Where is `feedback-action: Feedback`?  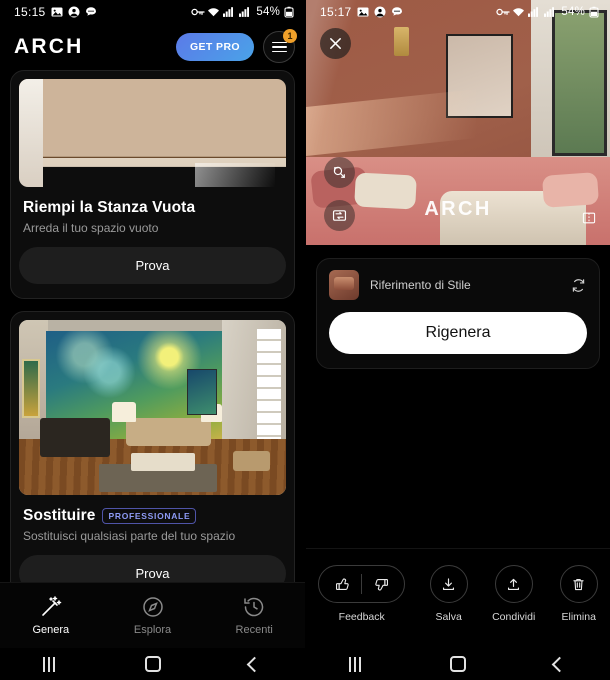 feedback-action: Feedback is located at coordinates (362, 594).